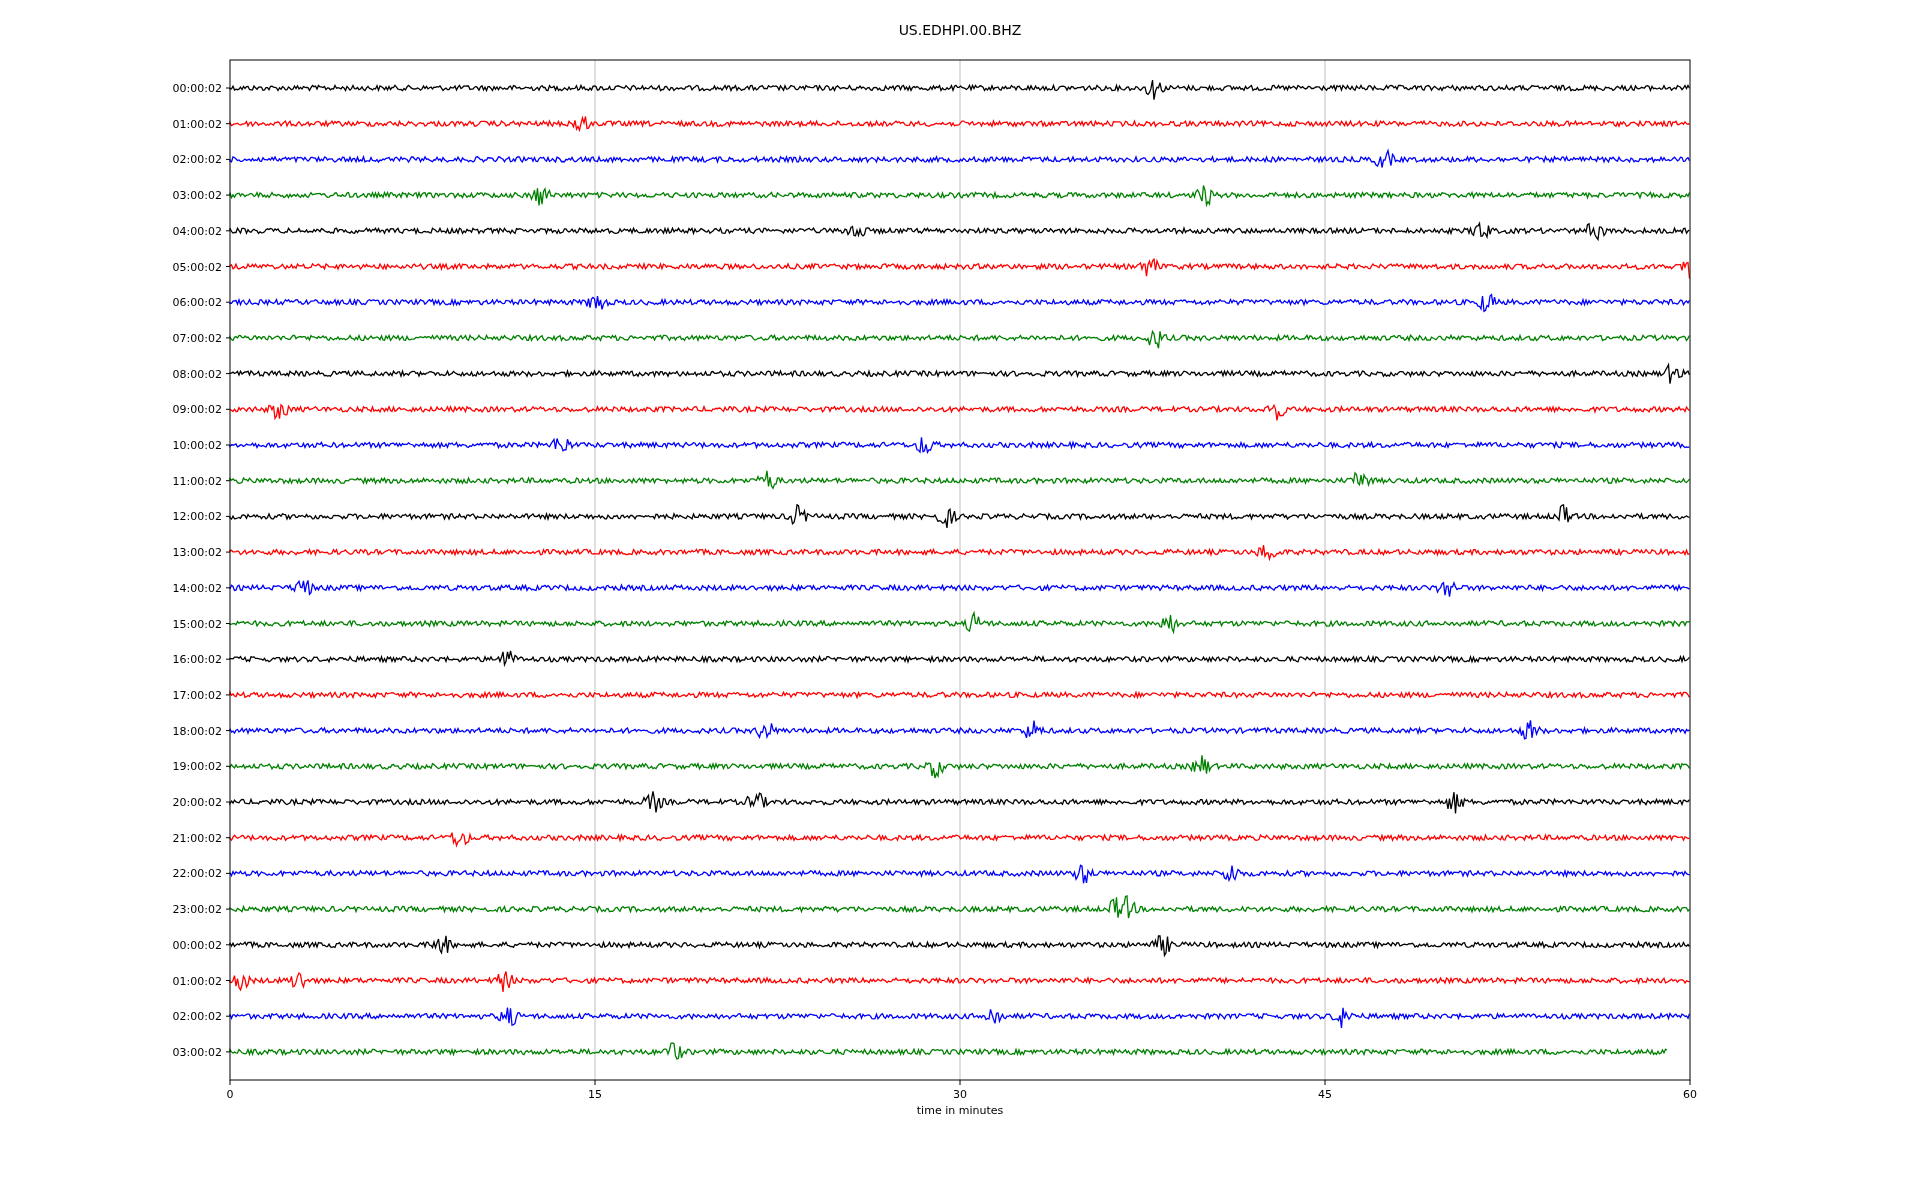 This screenshot has height=1200, width=1920. Describe the element at coordinates (197, 802) in the screenshot. I see `row-time-label: 20:00:02` at that location.